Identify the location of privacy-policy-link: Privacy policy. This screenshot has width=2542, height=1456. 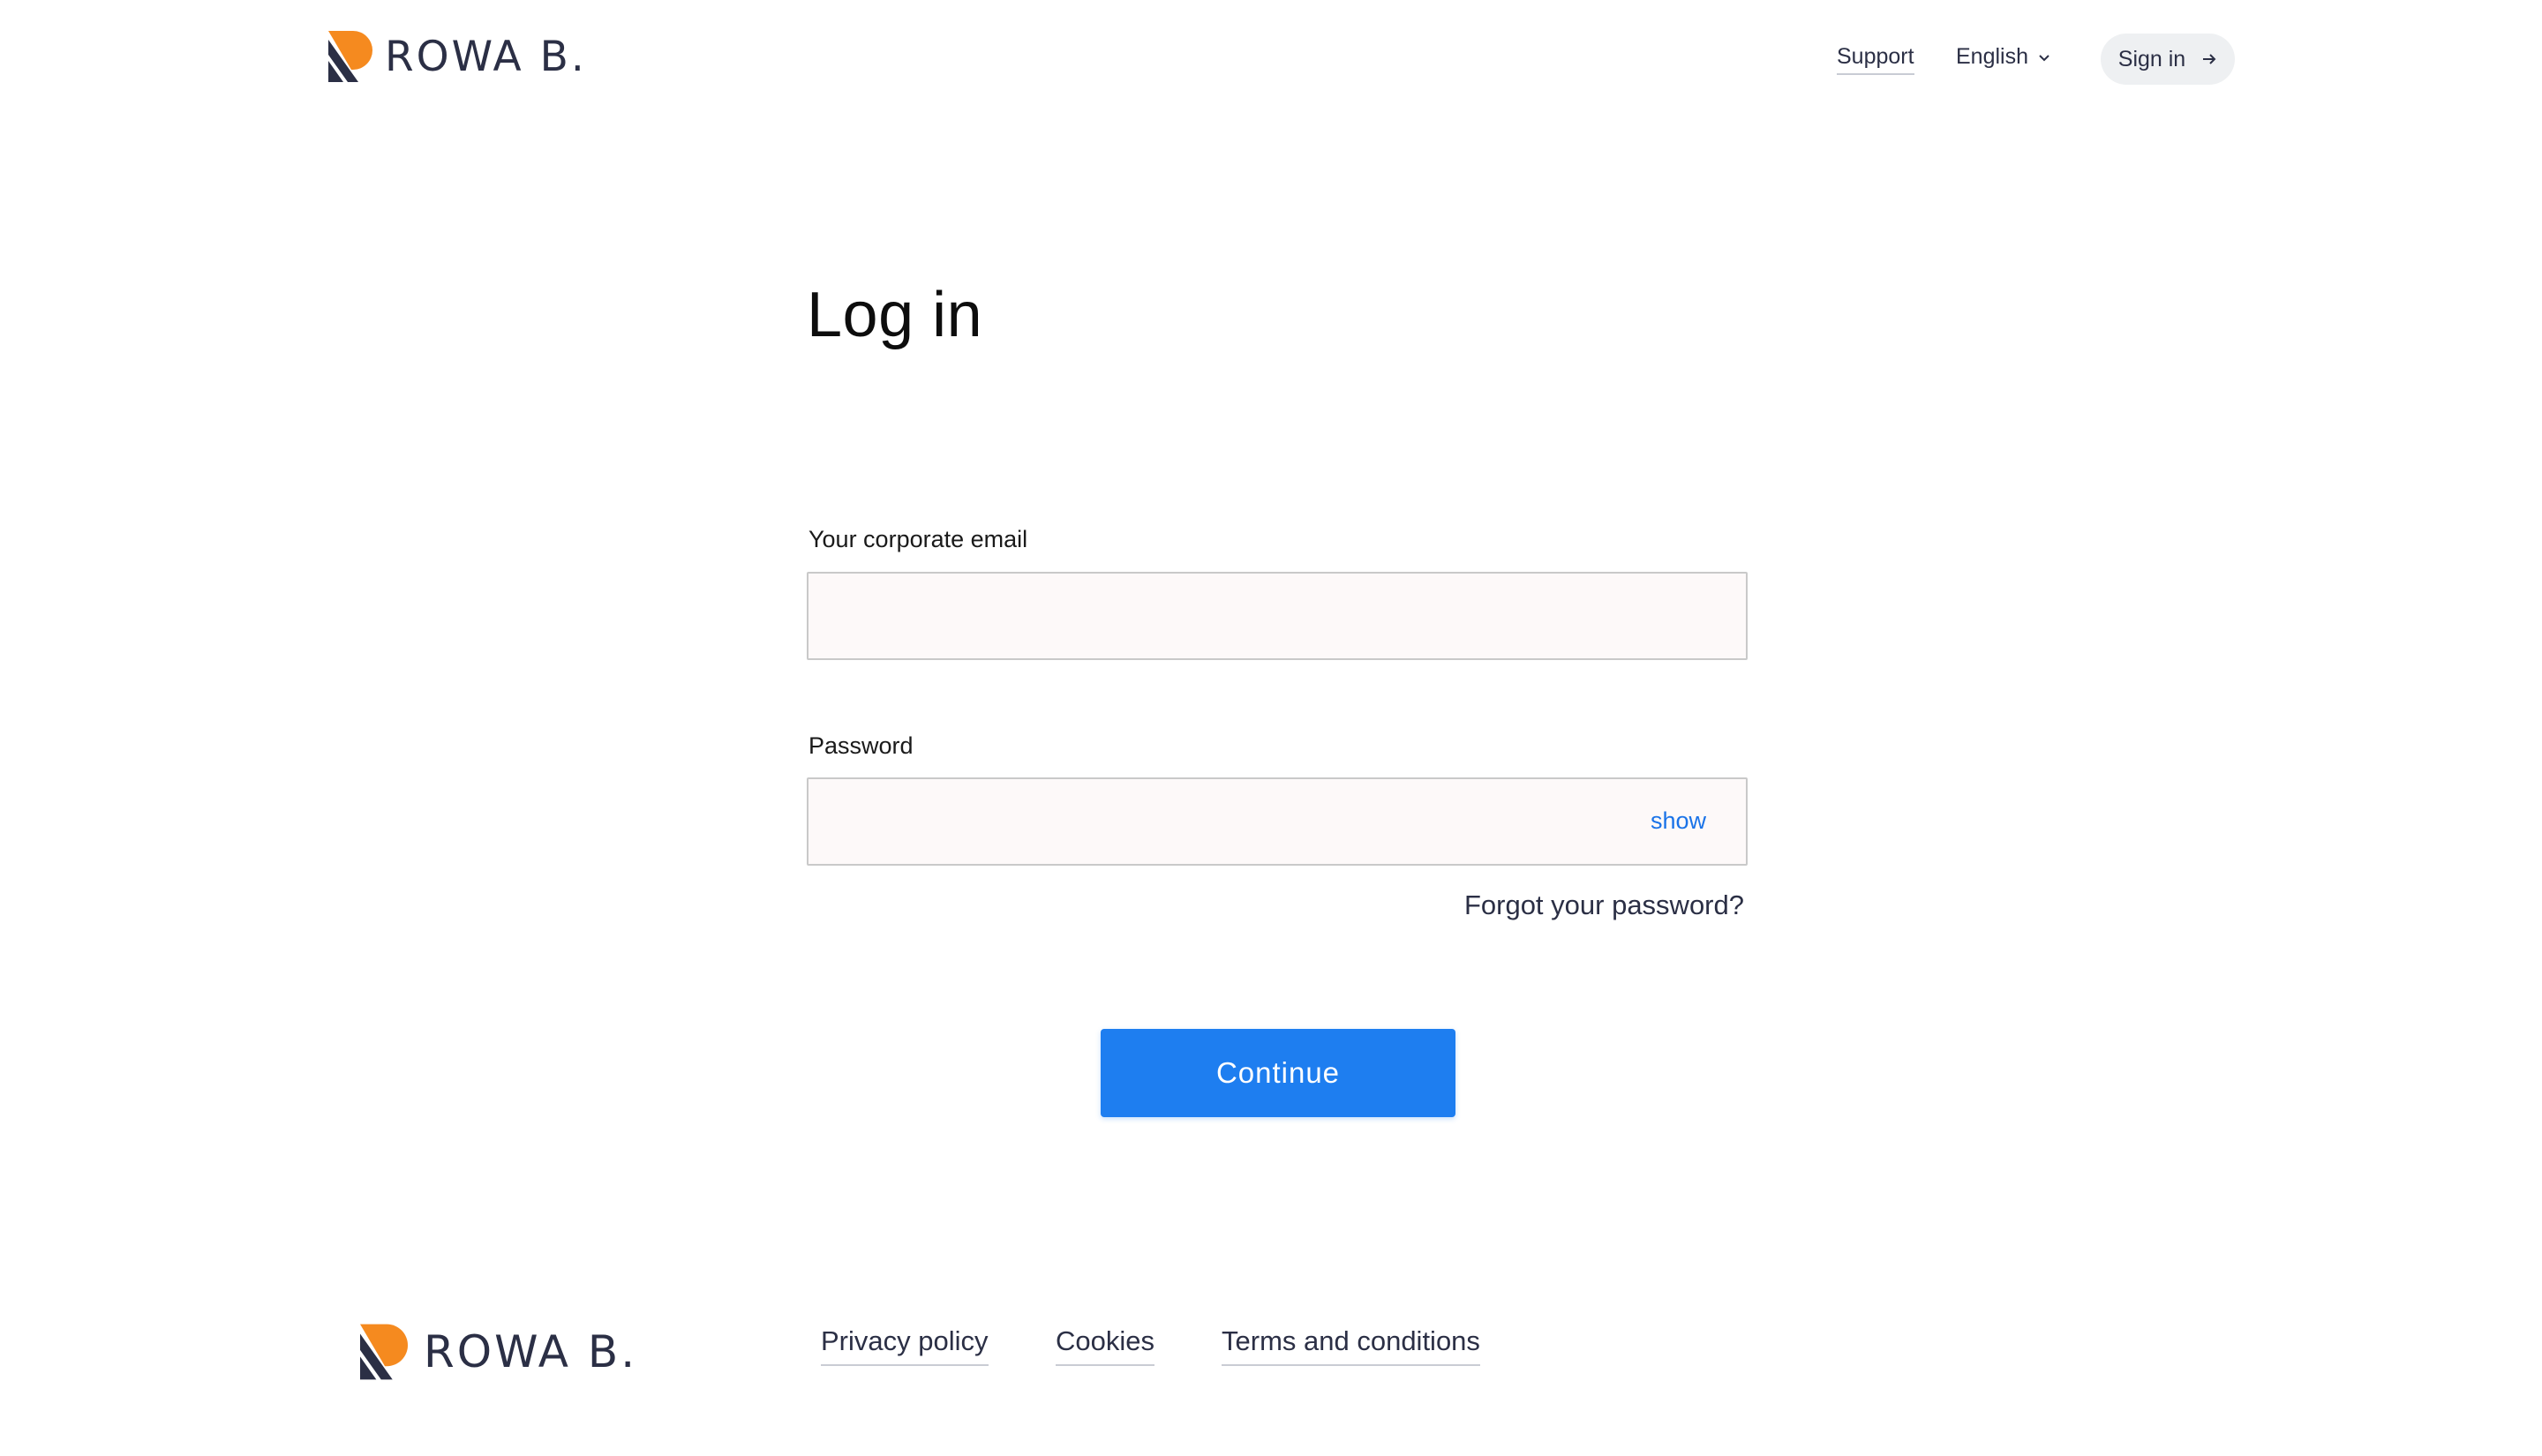
(905, 1345).